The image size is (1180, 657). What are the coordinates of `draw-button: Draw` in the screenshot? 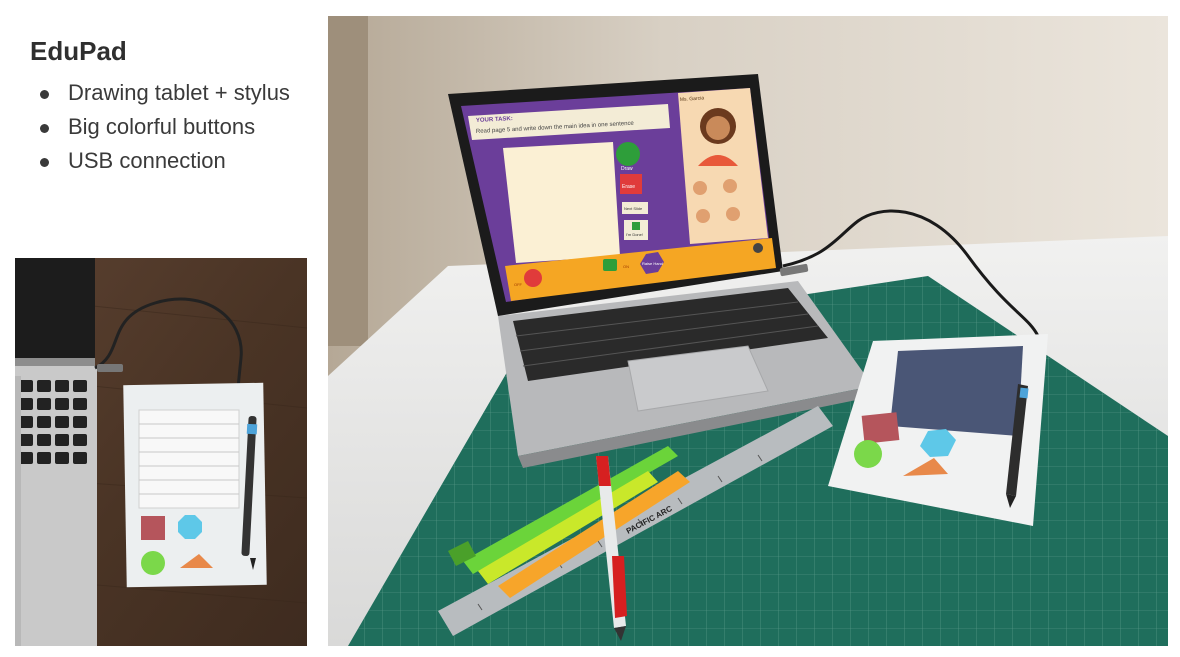 It's located at (627, 169).